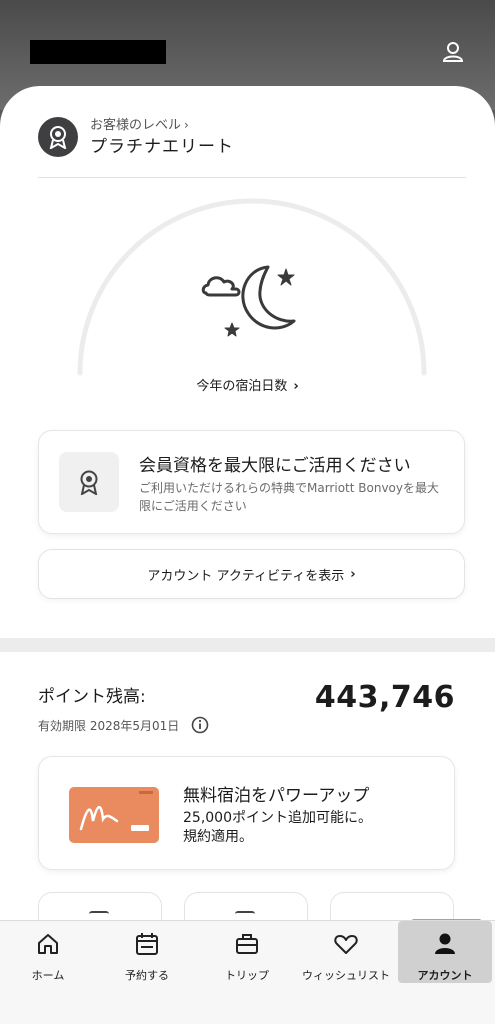 The width and height of the screenshot is (495, 1024). What do you see at coordinates (445, 946) in the screenshot?
I see `account-icon` at bounding box center [445, 946].